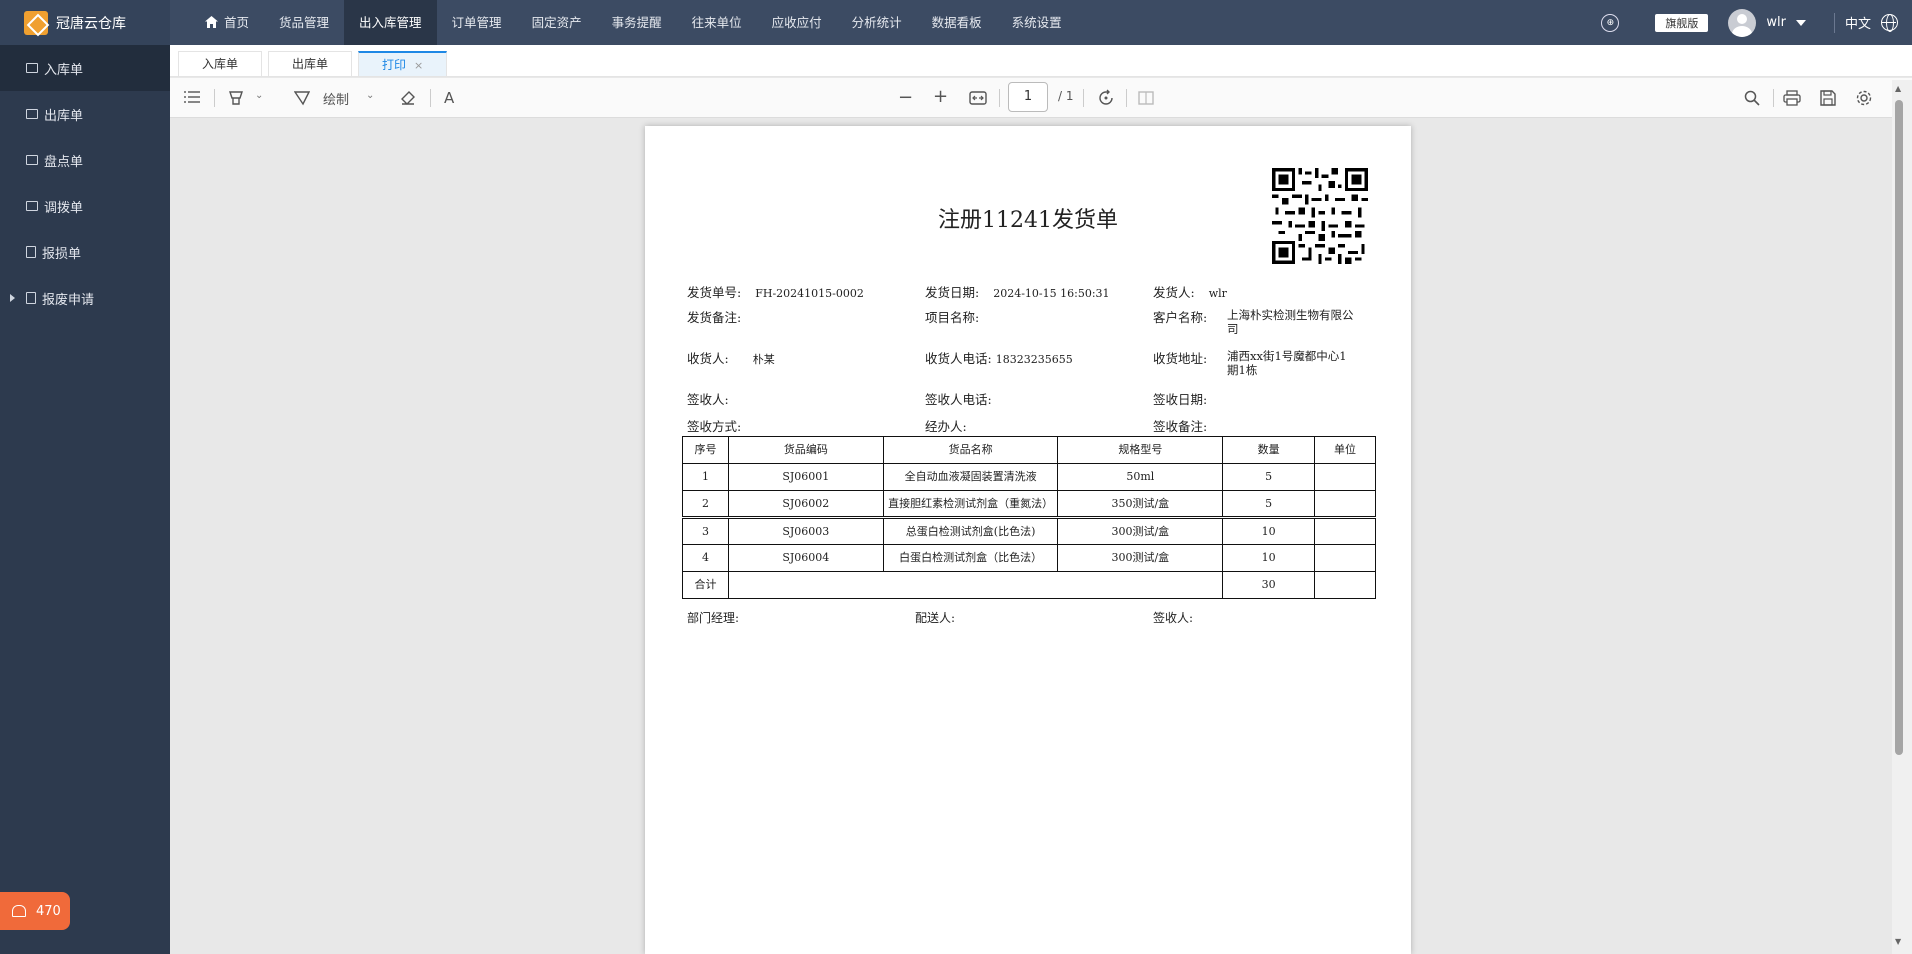 This screenshot has height=954, width=1912. Describe the element at coordinates (85, 298) in the screenshot. I see `sidebar-item-scrap: 报废申请` at that location.